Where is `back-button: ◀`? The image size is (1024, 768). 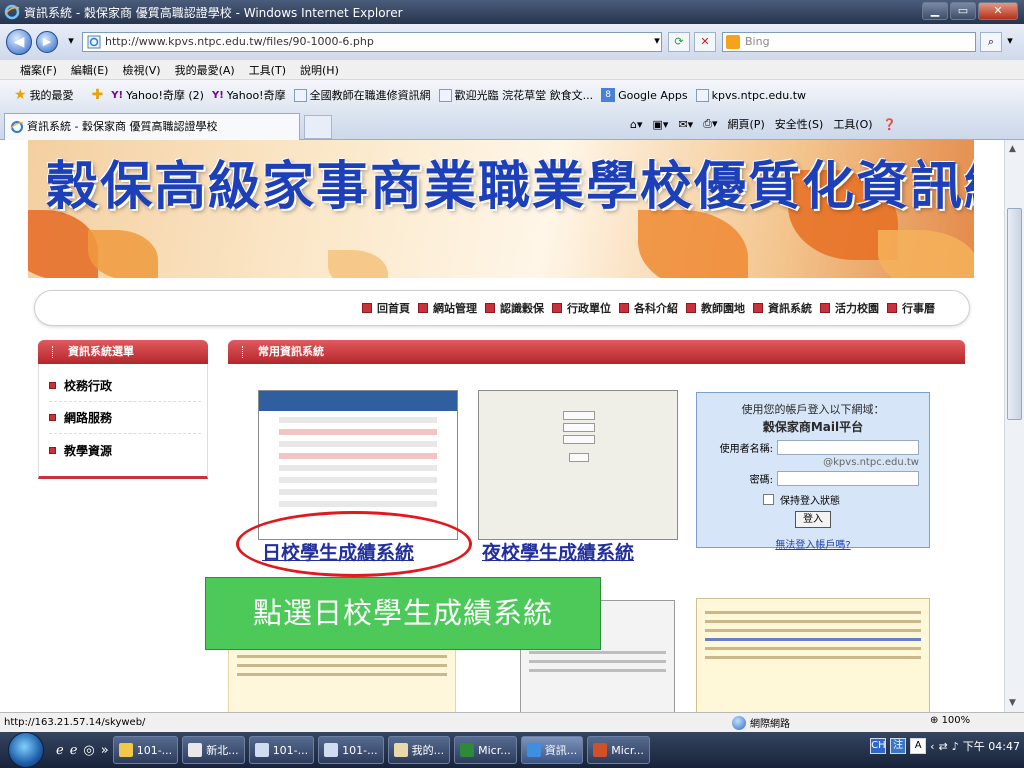 back-button: ◀ is located at coordinates (19, 42).